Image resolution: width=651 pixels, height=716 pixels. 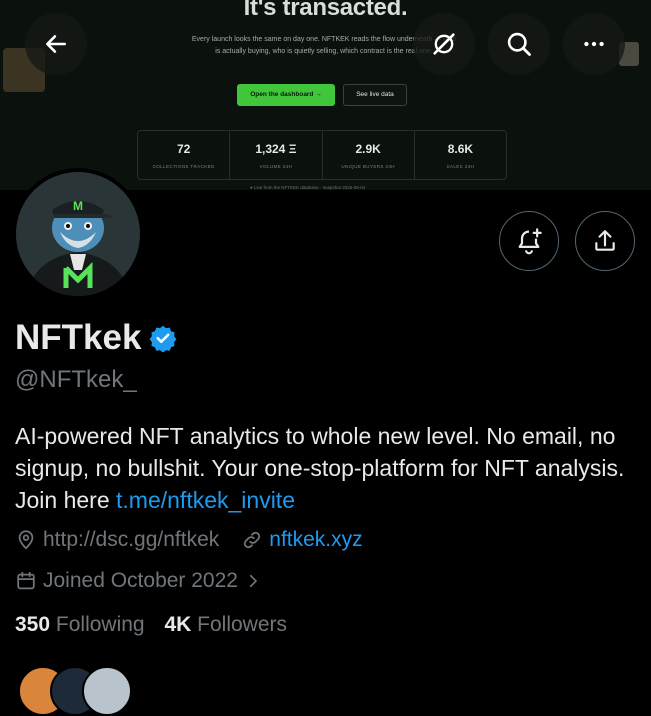 What do you see at coordinates (183, 166) in the screenshot?
I see `stat-label: COLLECTIONS TRACKED` at bounding box center [183, 166].